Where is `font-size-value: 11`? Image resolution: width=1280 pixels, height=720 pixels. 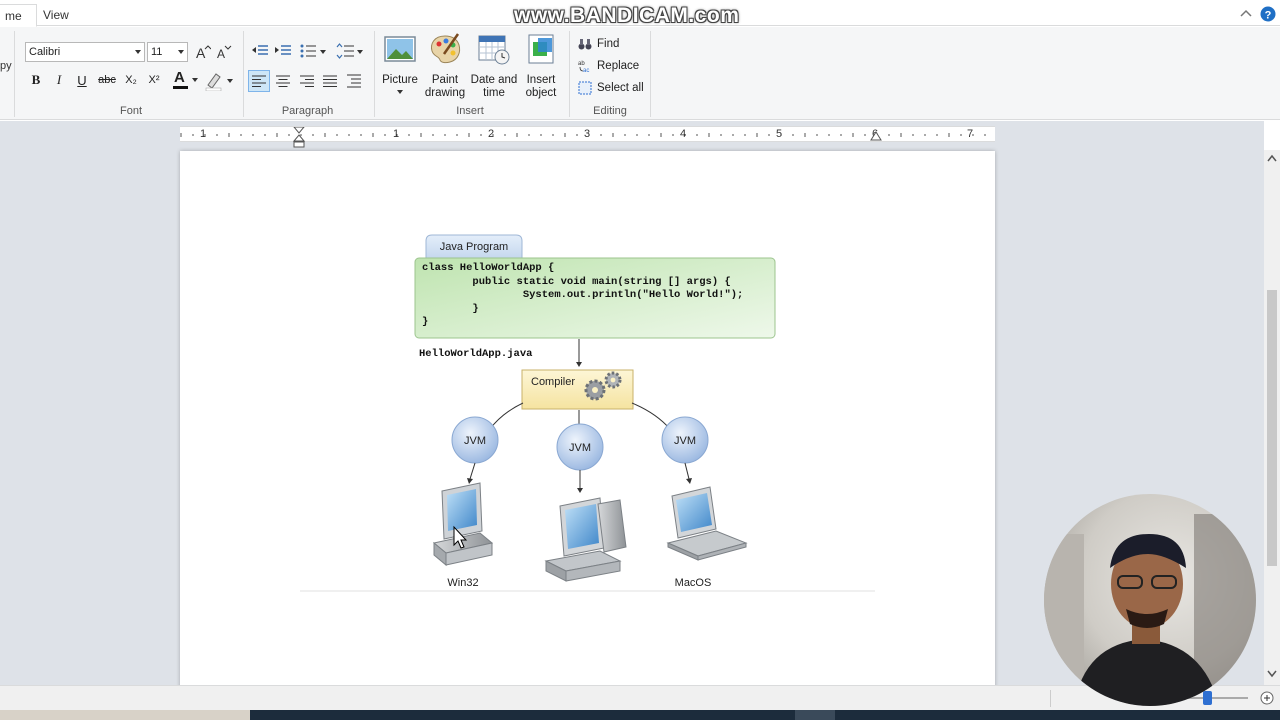 font-size-value: 11 is located at coordinates (157, 52).